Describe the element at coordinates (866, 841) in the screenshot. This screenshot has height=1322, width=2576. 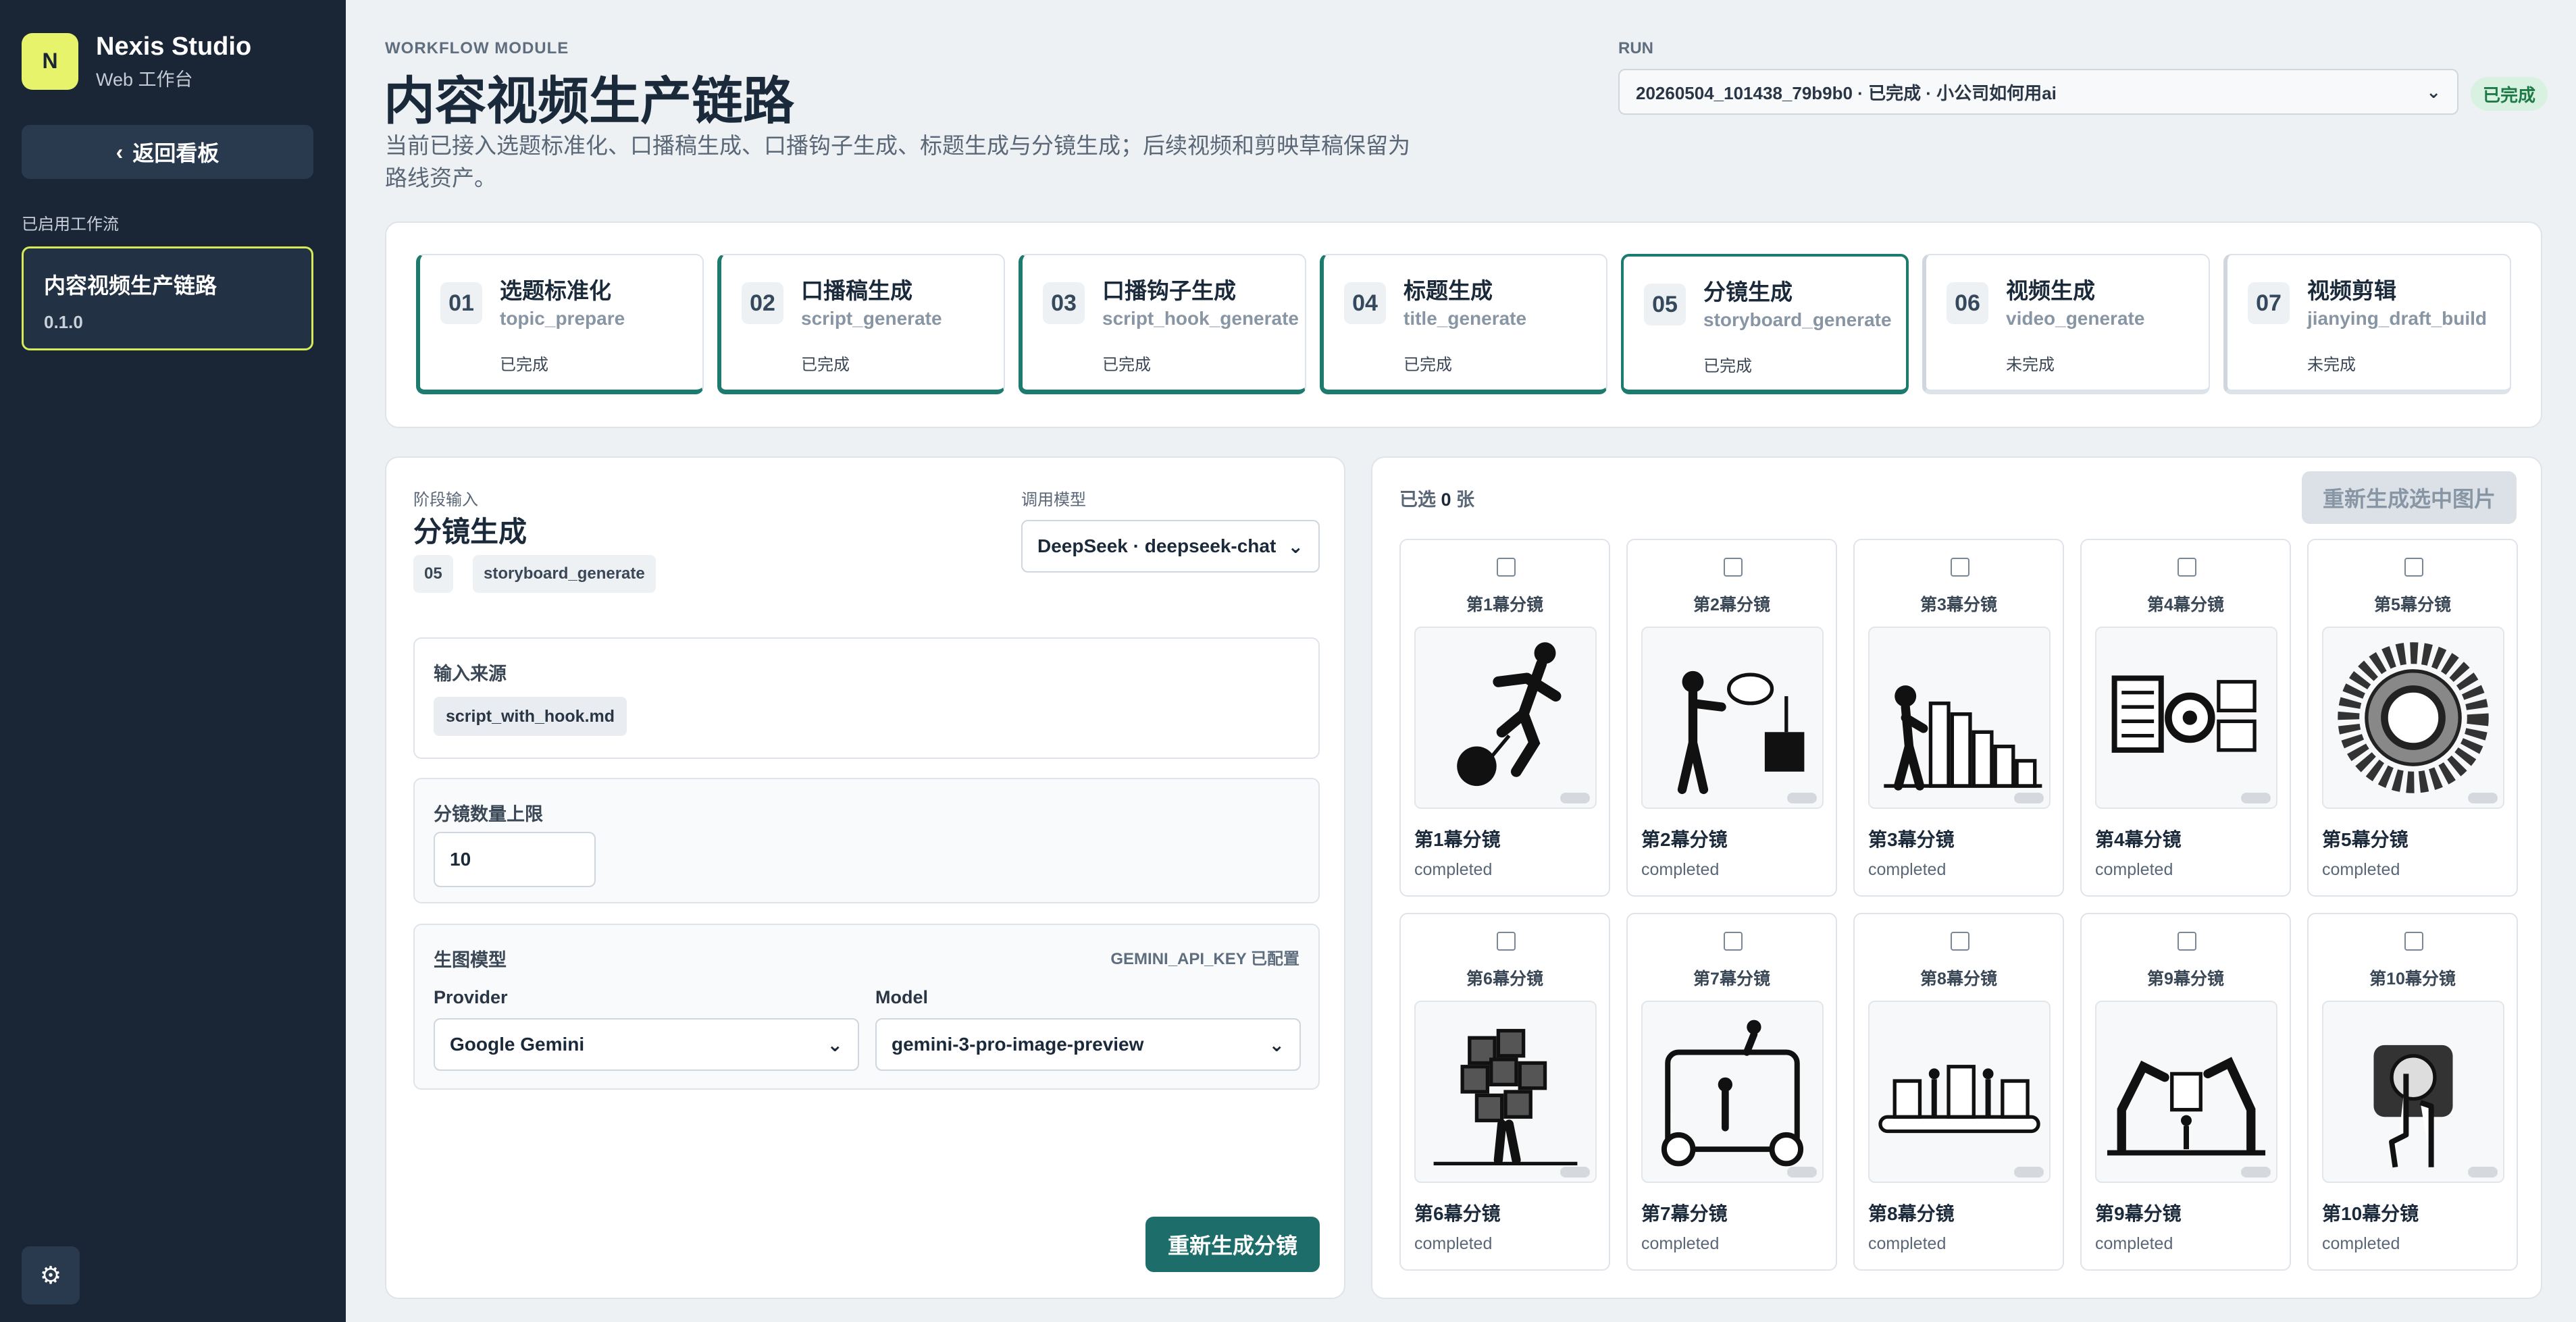
I see `storyboard-limit-box: 分镜数量上限 10` at that location.